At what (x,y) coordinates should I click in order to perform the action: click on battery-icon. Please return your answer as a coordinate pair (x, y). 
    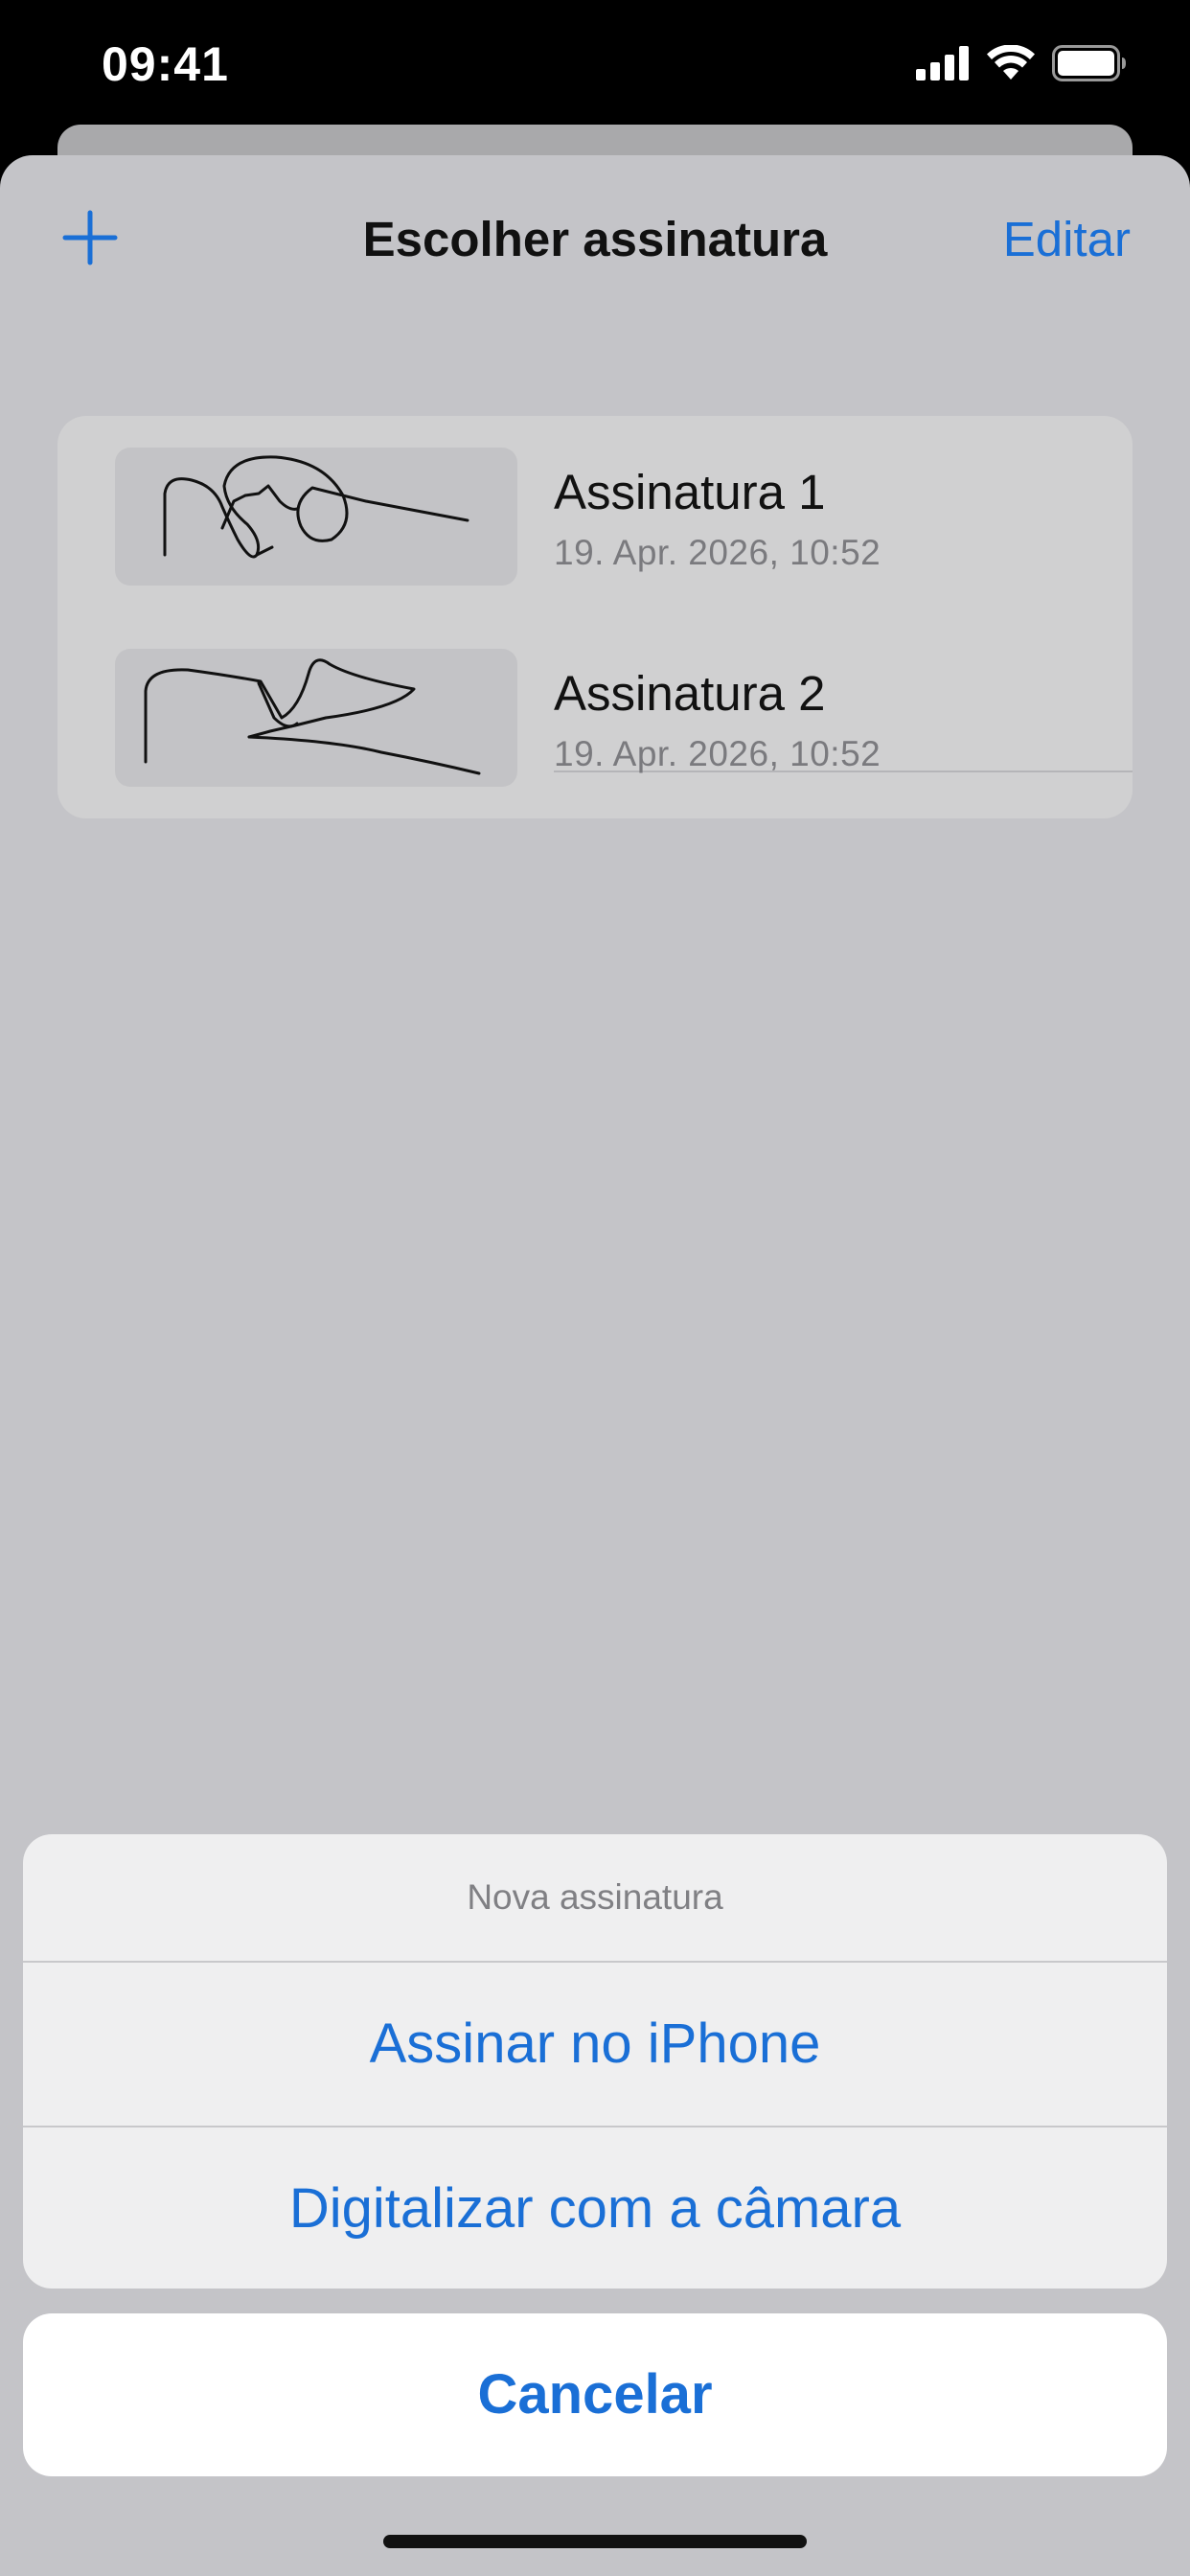
    Looking at the image, I should click on (1090, 65).